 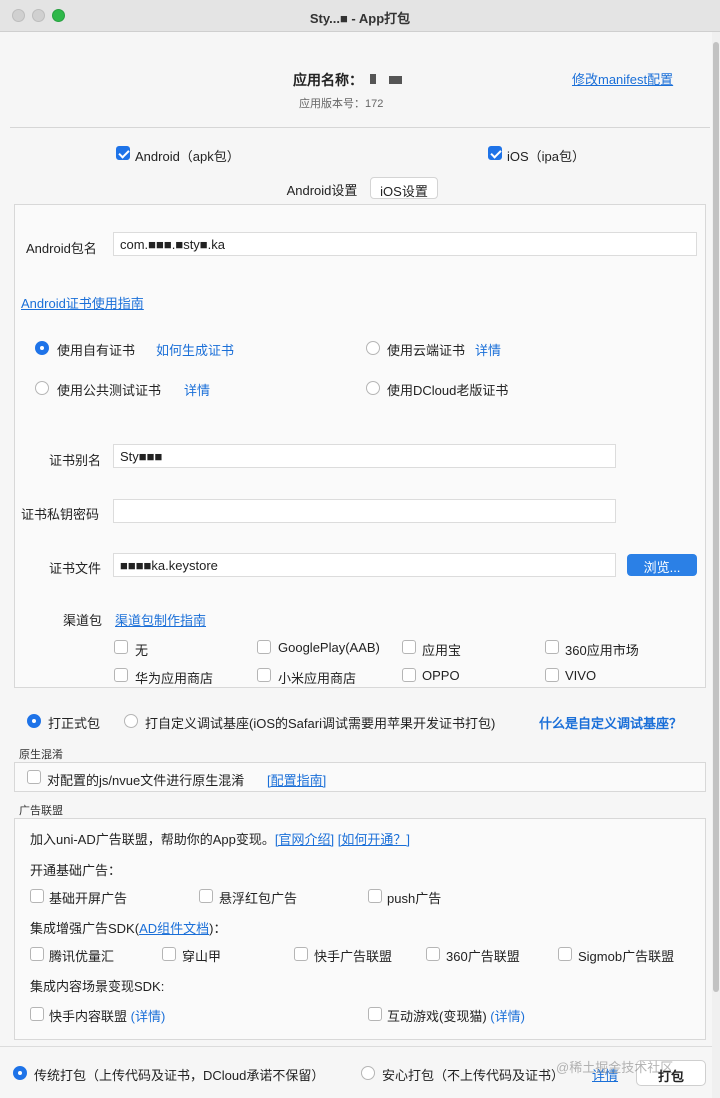 What do you see at coordinates (373, 348) in the screenshot?
I see `cloud-cert-radio` at bounding box center [373, 348].